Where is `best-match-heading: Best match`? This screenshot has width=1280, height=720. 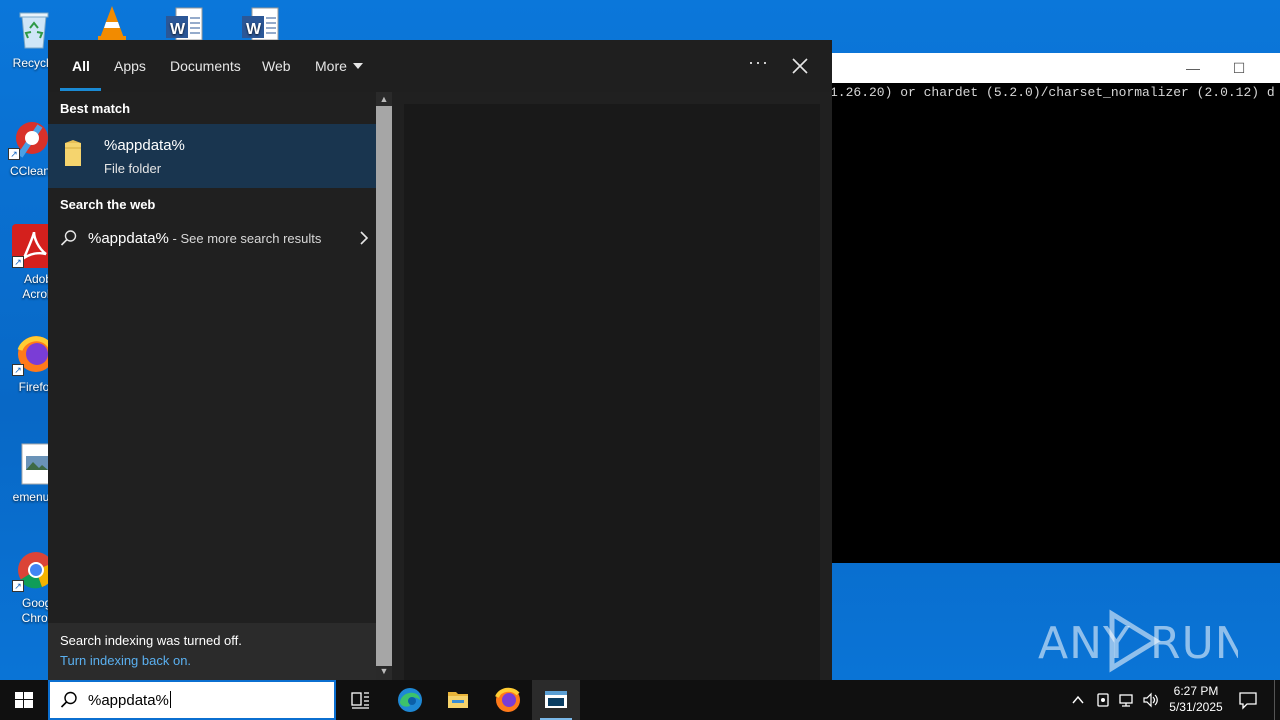
best-match-heading: Best match is located at coordinates (95, 108).